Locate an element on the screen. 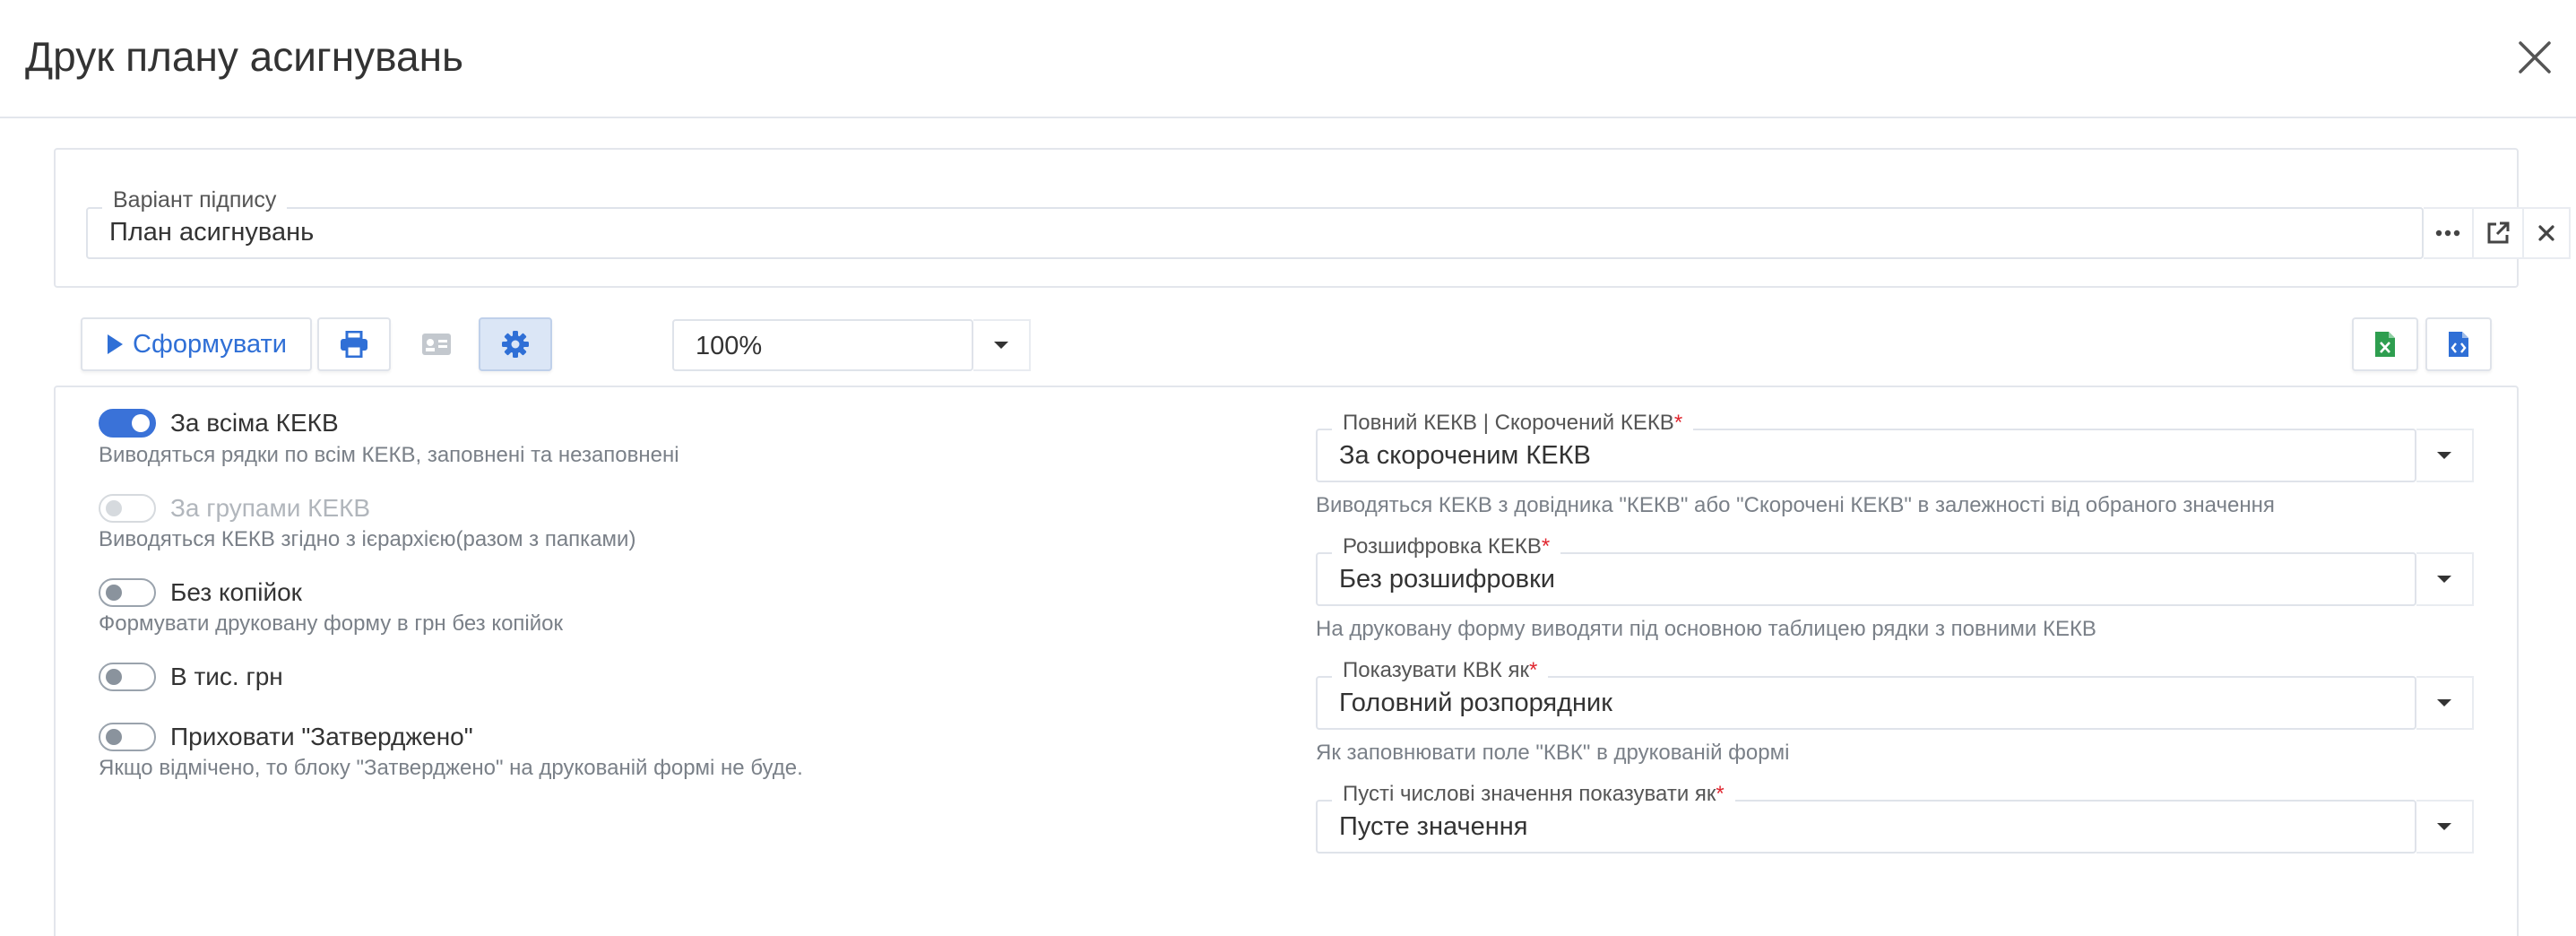 The width and height of the screenshot is (2576, 936). code-file-icon is located at coordinates (2458, 344).